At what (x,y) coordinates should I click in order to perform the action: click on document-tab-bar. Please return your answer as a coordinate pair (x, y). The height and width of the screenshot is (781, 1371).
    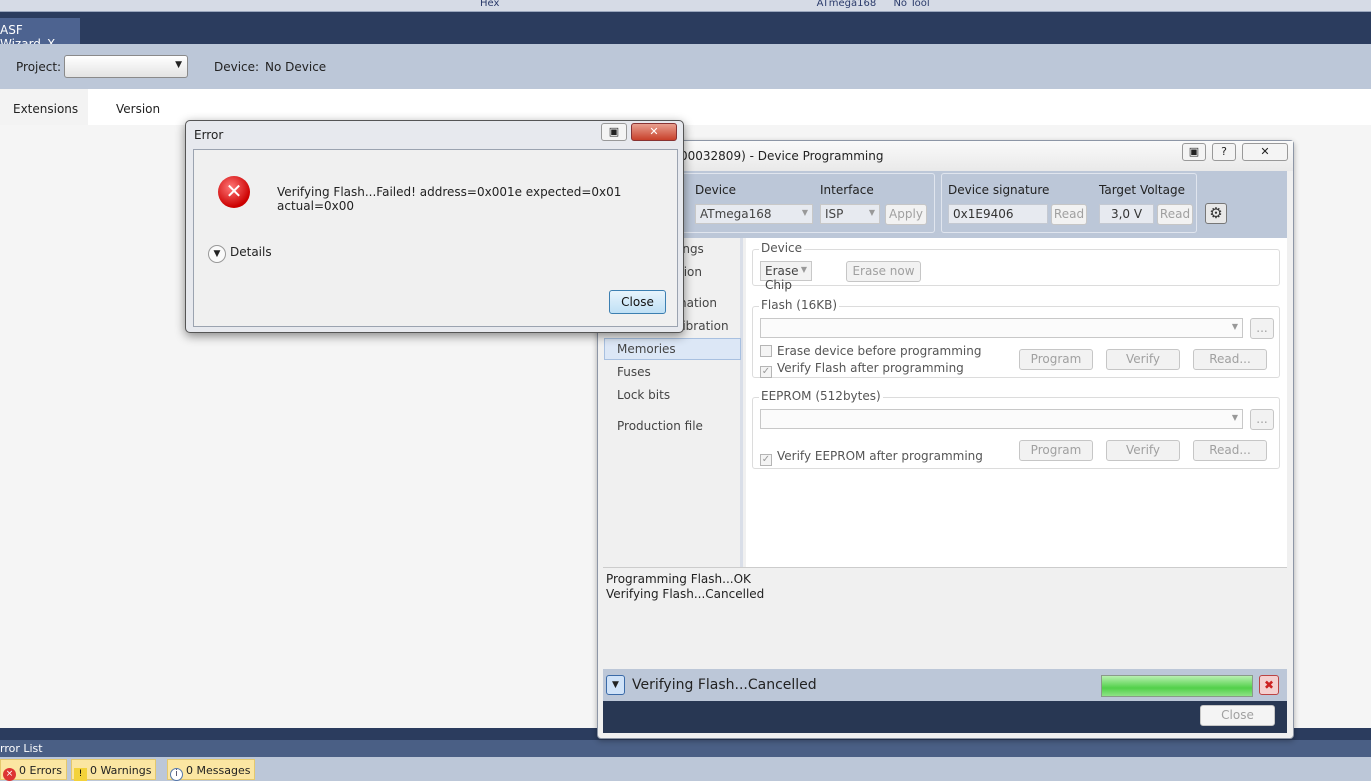
    Looking at the image, I should click on (685, 28).